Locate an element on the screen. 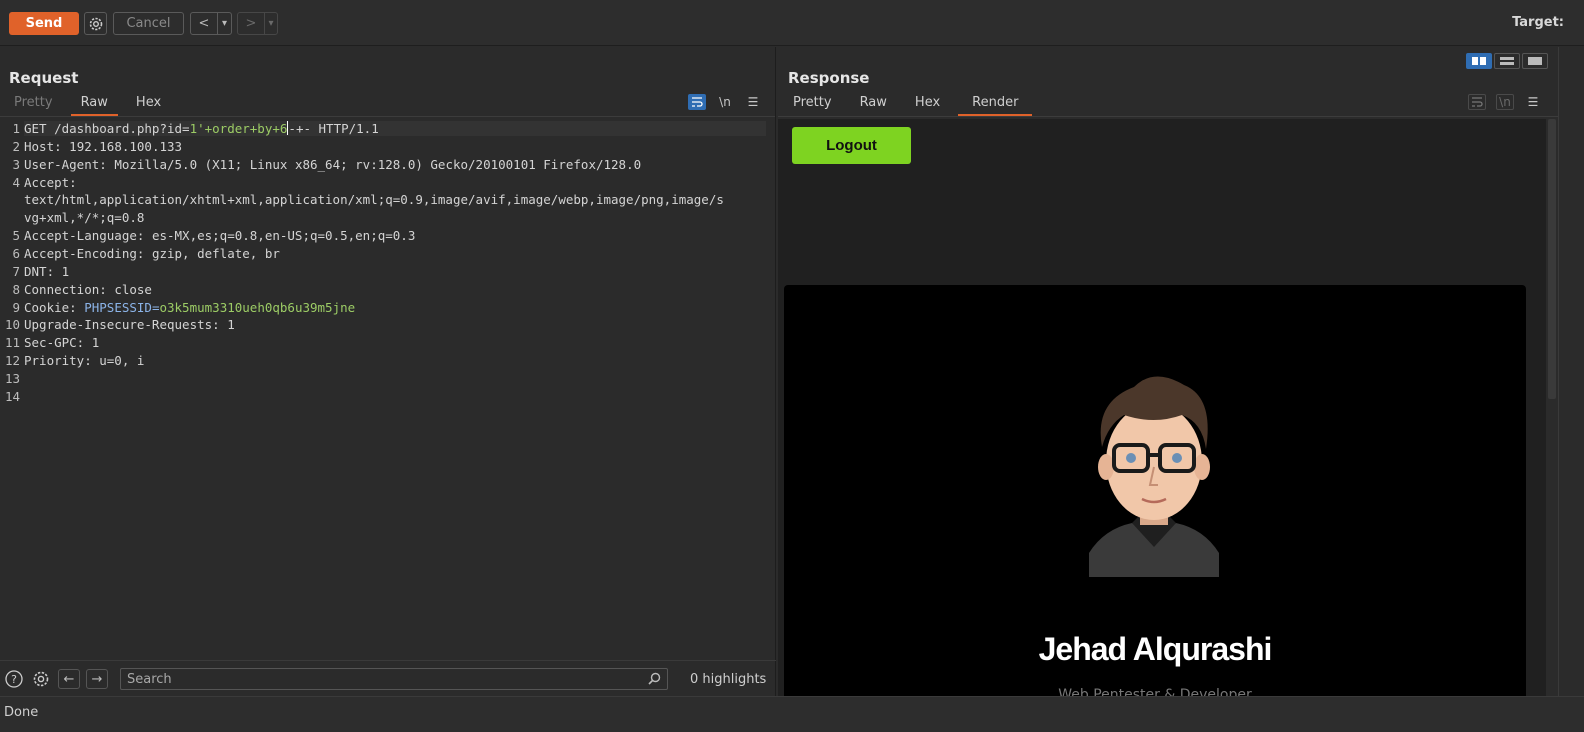 The width and height of the screenshot is (1584, 732). response-tab-render: Render is located at coordinates (995, 105).